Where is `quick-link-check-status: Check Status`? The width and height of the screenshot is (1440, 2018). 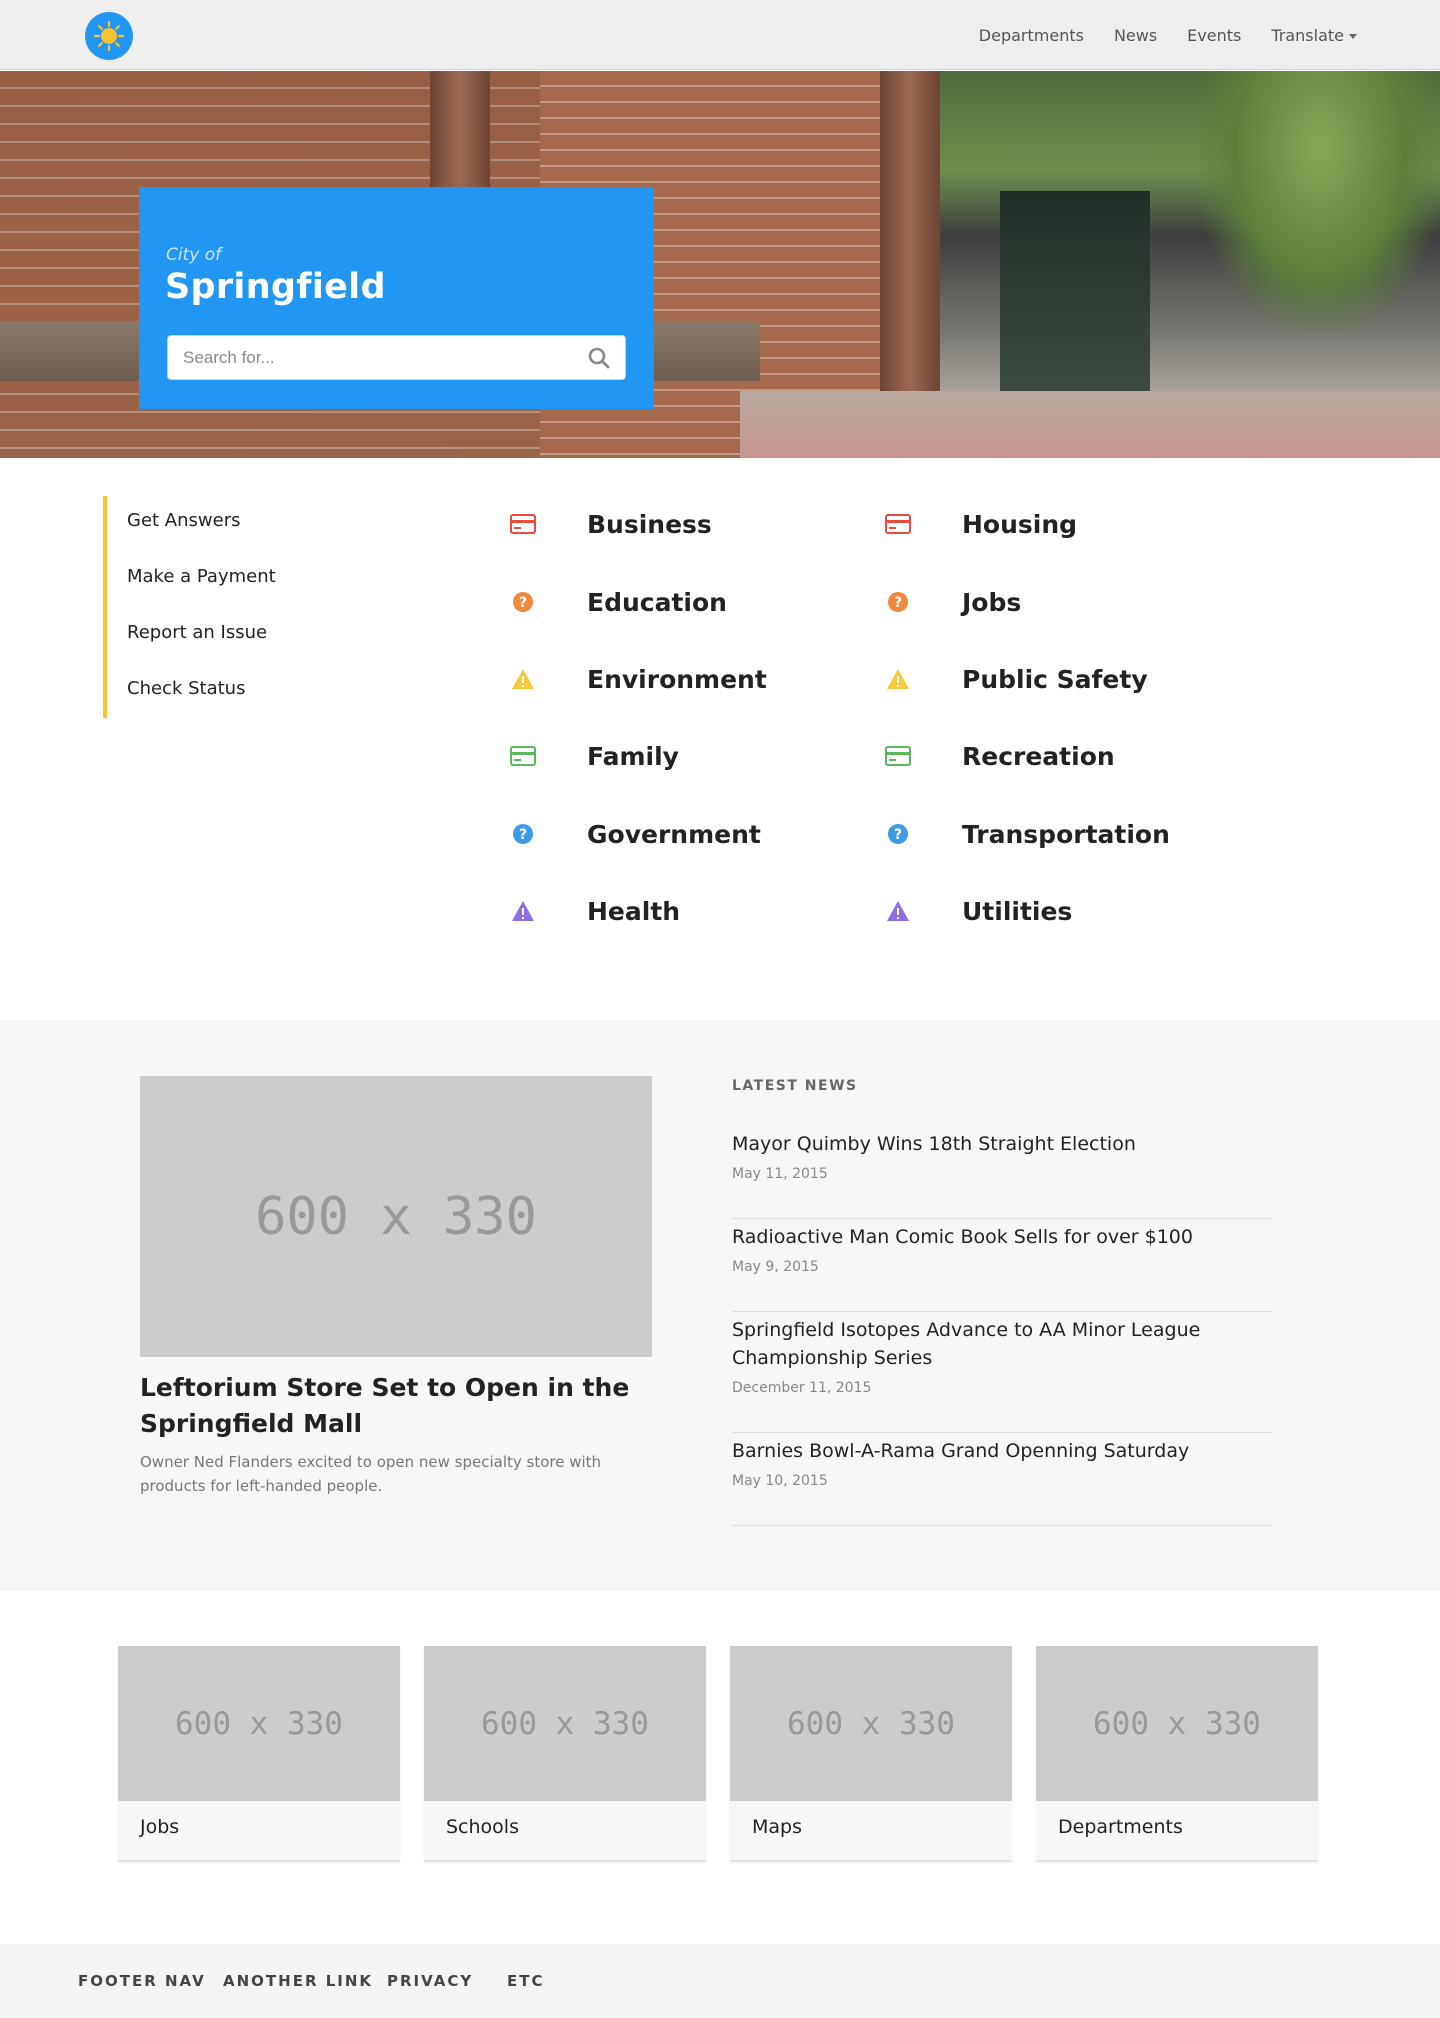
quick-link-check-status: Check Status is located at coordinates (186, 688).